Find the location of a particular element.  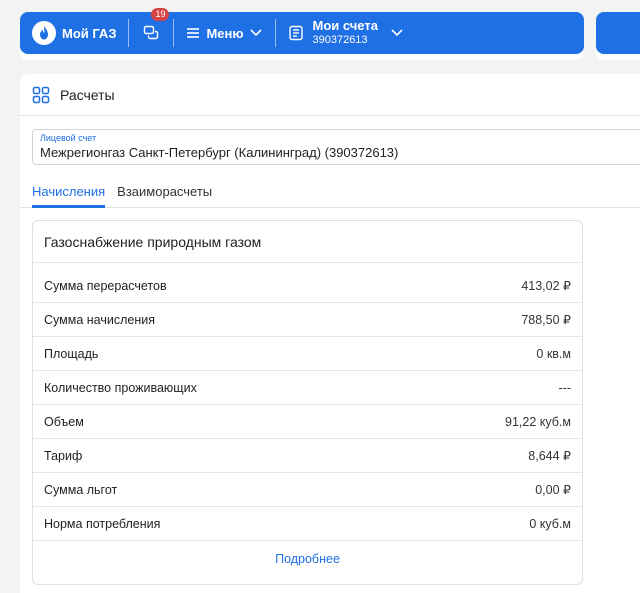

tab-charges: Начисления is located at coordinates (69, 194).